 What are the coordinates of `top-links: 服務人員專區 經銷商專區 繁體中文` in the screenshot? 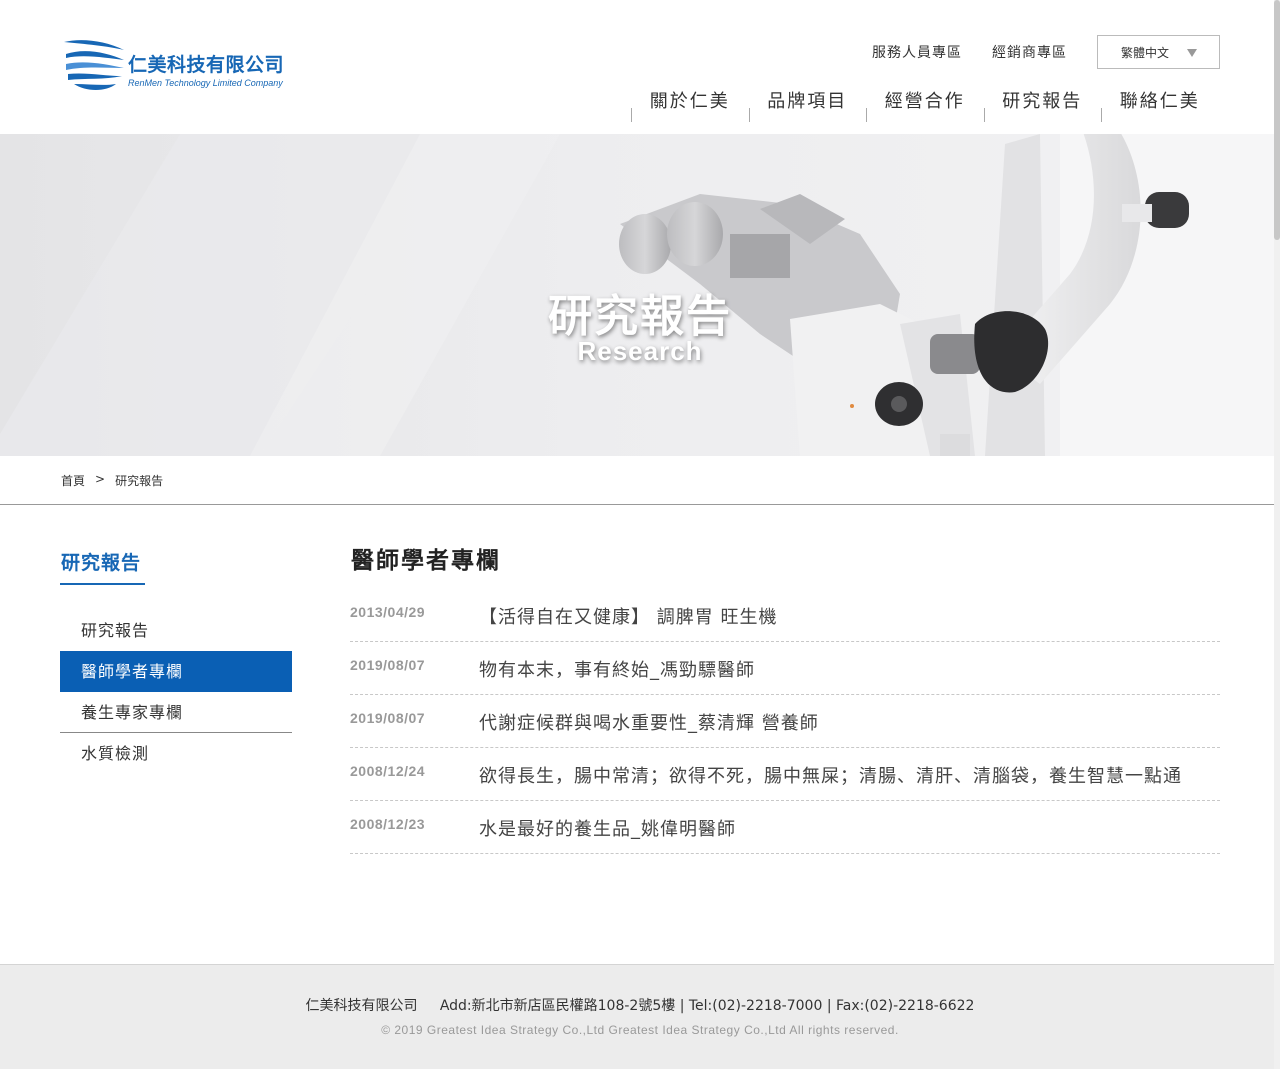 It's located at (1046, 52).